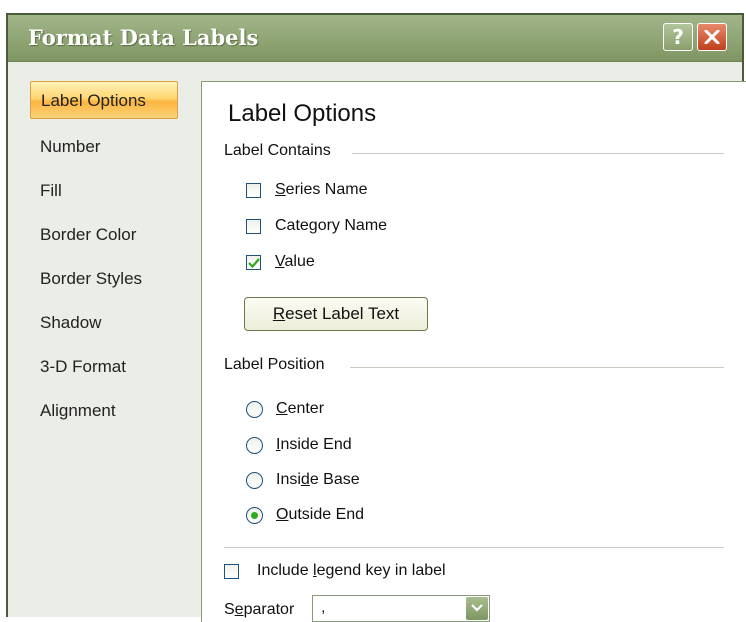 The width and height of the screenshot is (746, 622). I want to click on label-contains-divider, so click(538, 153).